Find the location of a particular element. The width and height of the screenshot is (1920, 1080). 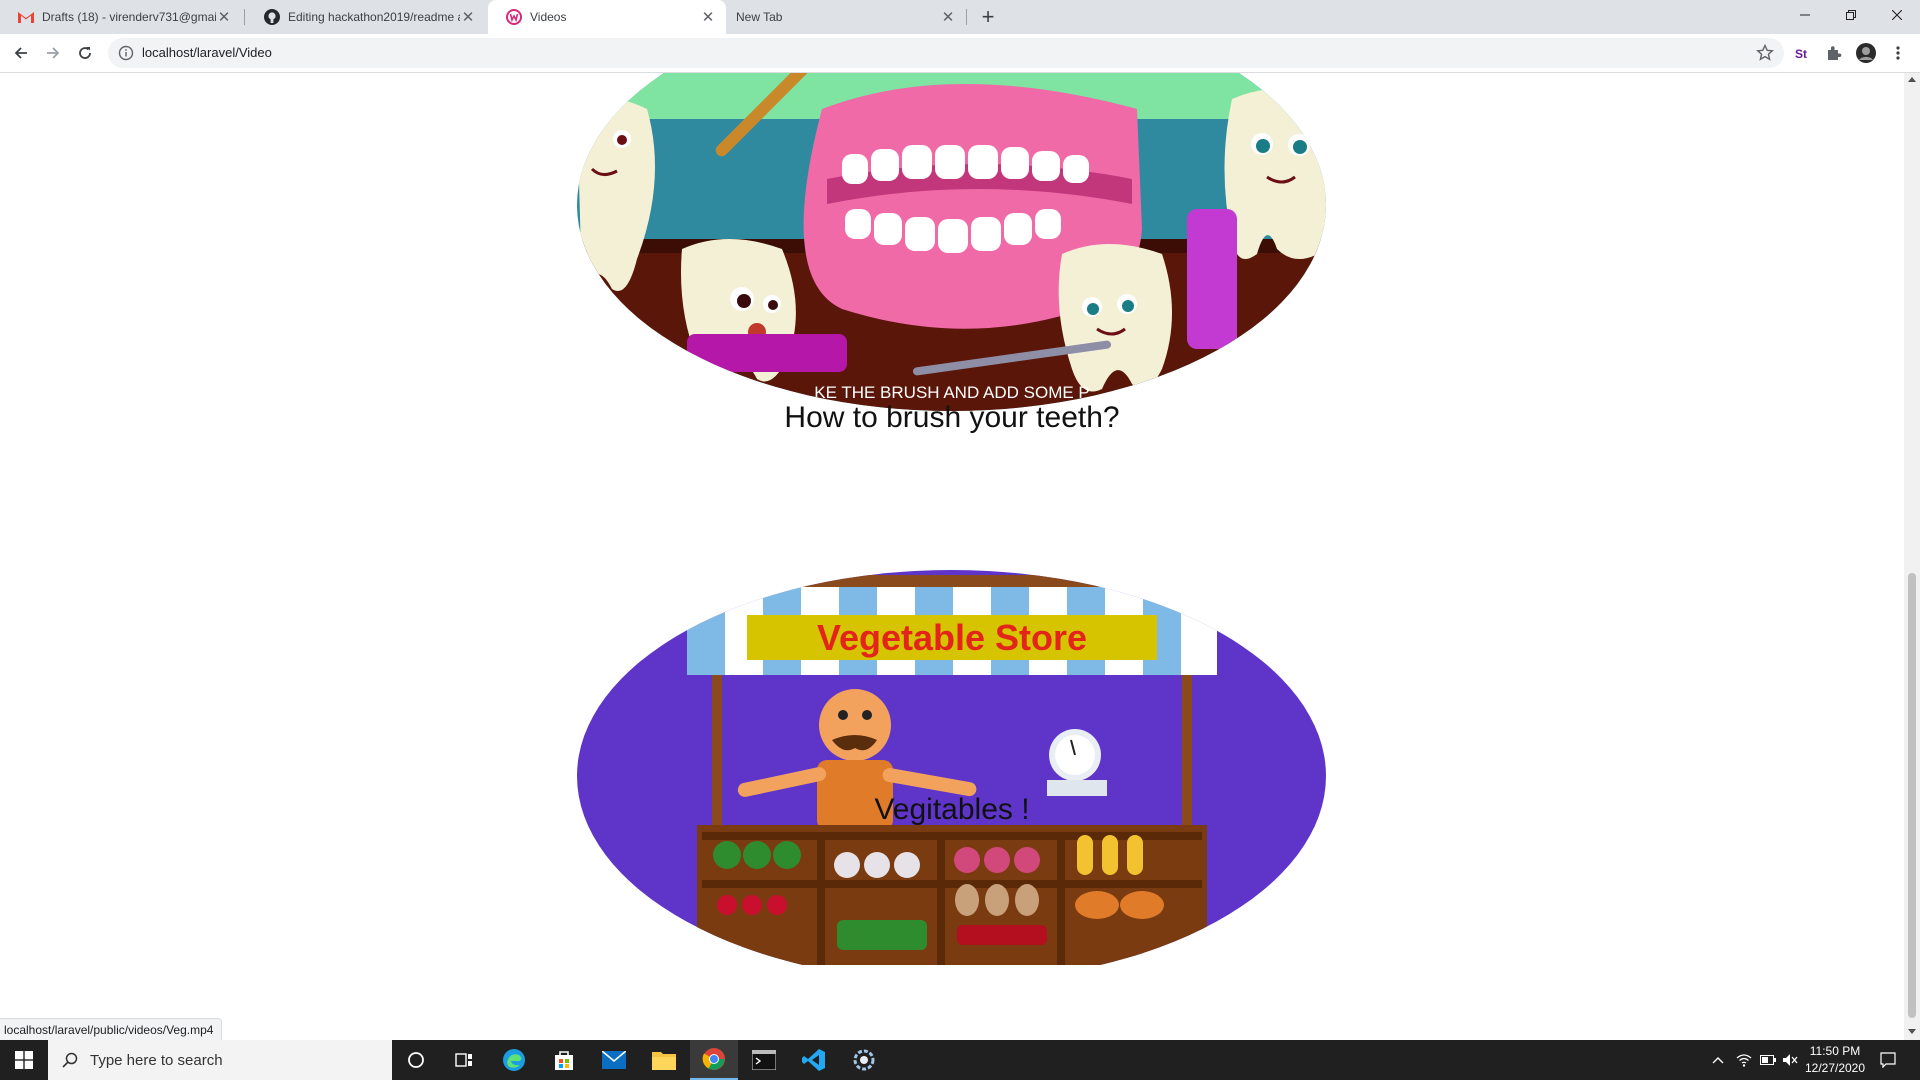

network-icon is located at coordinates (1744, 1060).